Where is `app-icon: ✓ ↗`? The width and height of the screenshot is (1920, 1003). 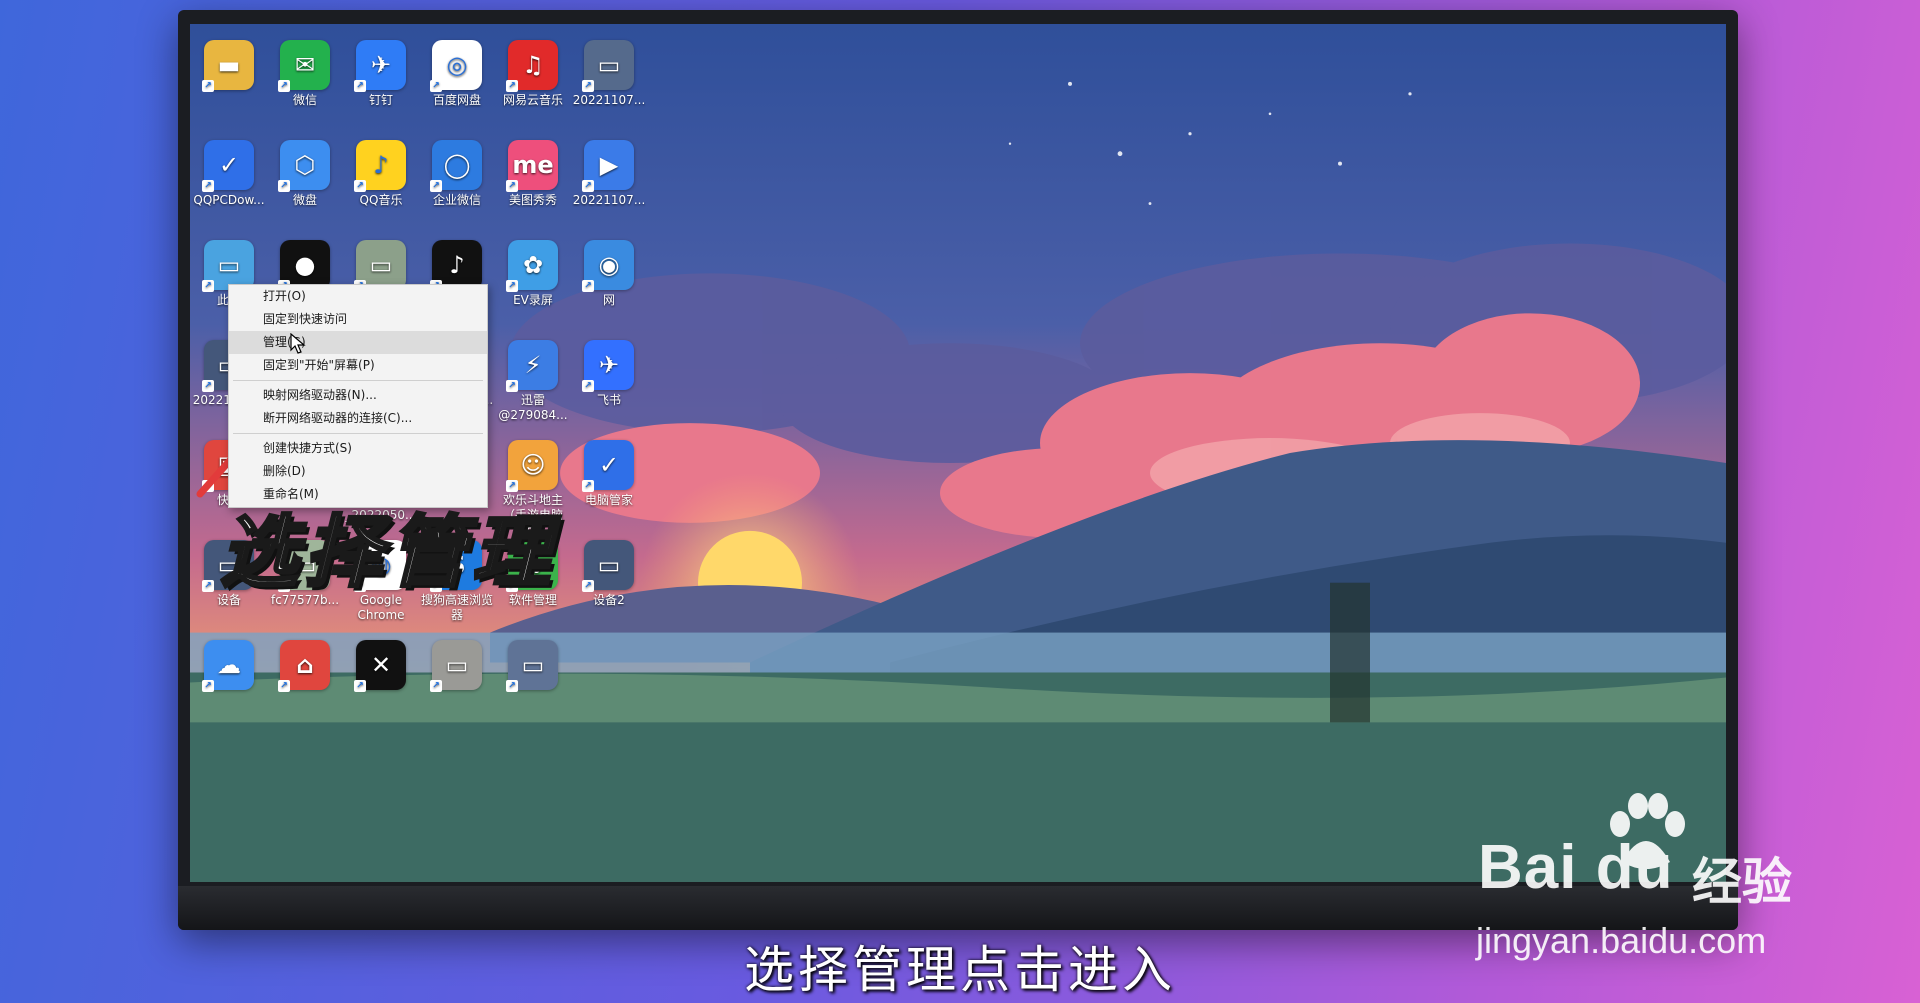 app-icon: ✓ ↗ is located at coordinates (608, 466).